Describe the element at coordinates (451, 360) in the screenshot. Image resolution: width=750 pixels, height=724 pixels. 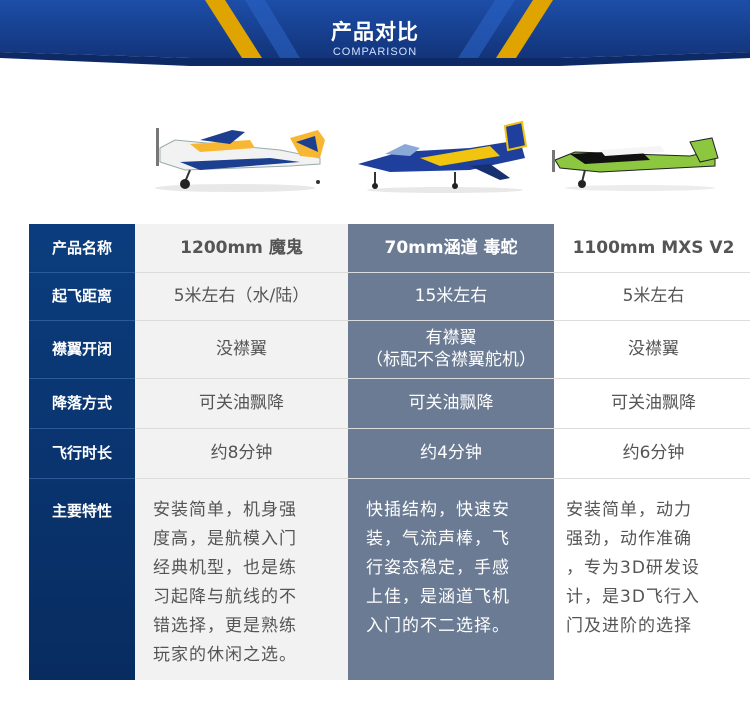
I see `flap-note: （标配不含襟翼舵机）` at that location.